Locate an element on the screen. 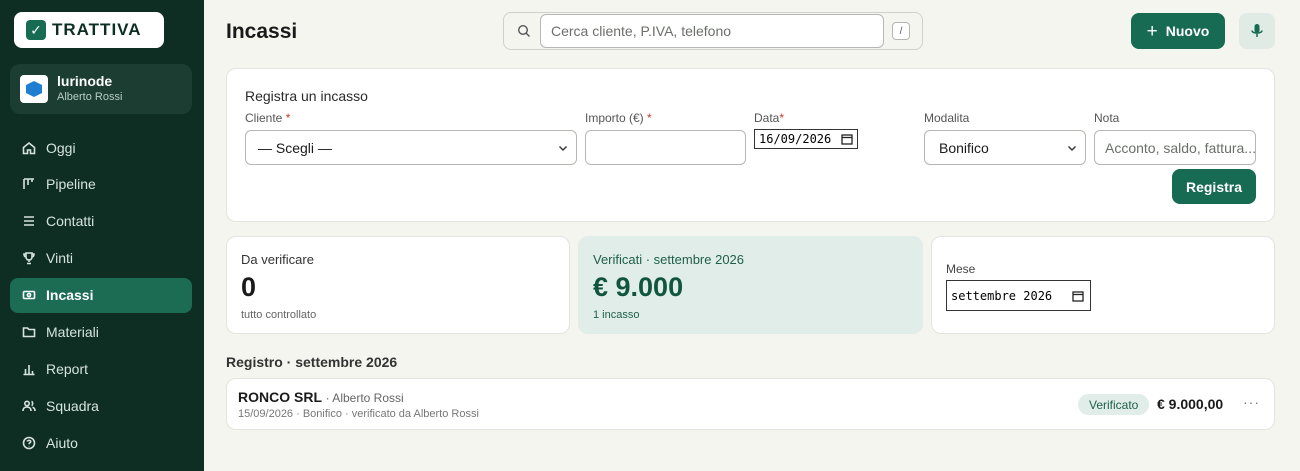  sidebar-item-incassi: Incassi is located at coordinates (101, 295).